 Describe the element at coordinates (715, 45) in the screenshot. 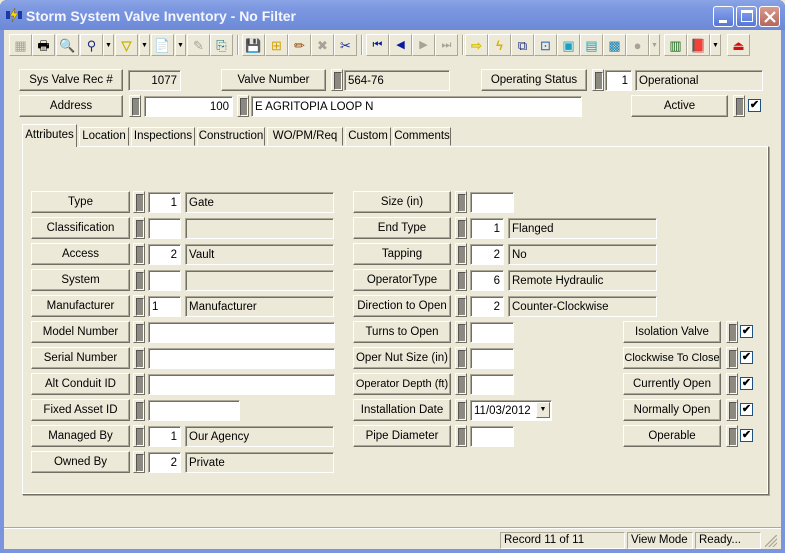

I see `help-dropdown: ▼` at that location.